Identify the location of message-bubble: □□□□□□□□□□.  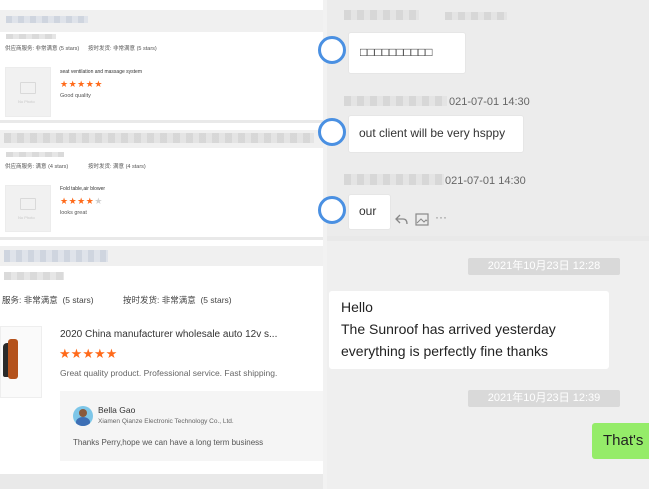
(407, 53).